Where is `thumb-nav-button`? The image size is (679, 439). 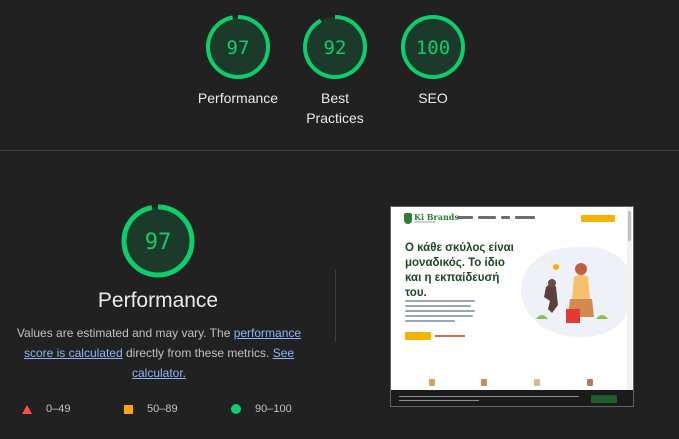 thumb-nav-button is located at coordinates (598, 218).